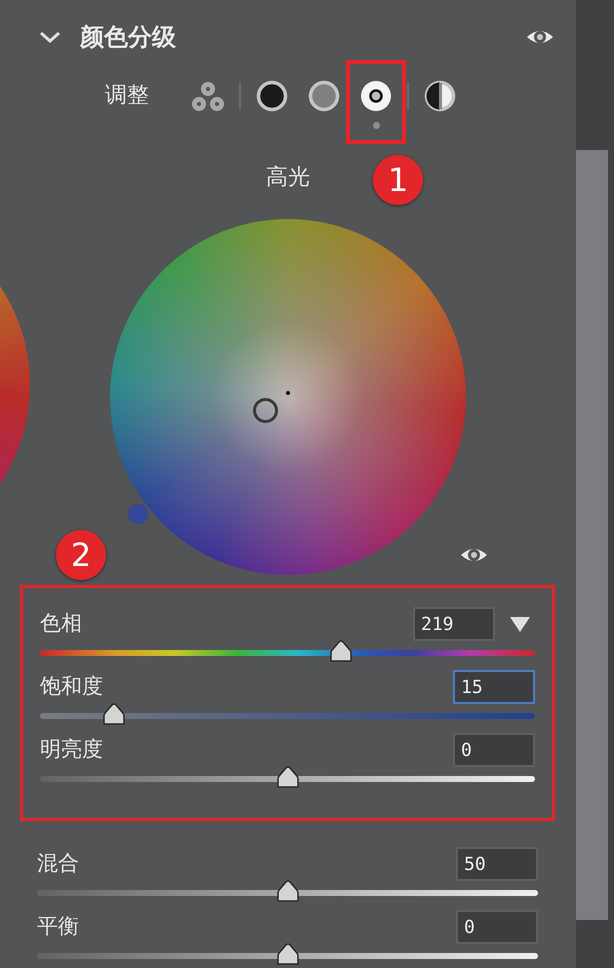 Image resolution: width=614 pixels, height=968 pixels. What do you see at coordinates (127, 96) in the screenshot?
I see `adjust-label: 调整` at bounding box center [127, 96].